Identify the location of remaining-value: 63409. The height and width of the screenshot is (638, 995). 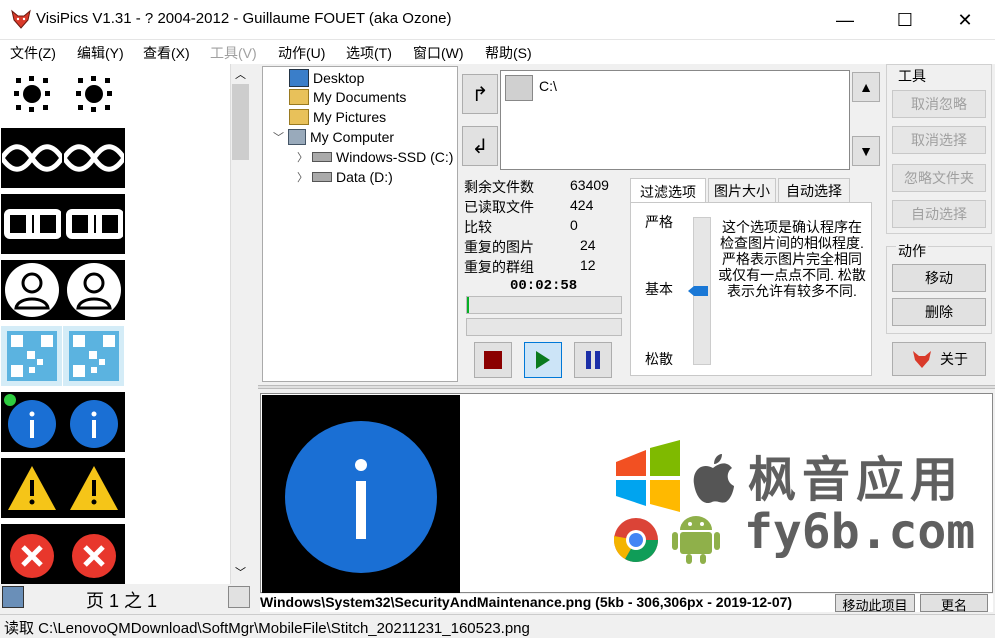
(589, 185).